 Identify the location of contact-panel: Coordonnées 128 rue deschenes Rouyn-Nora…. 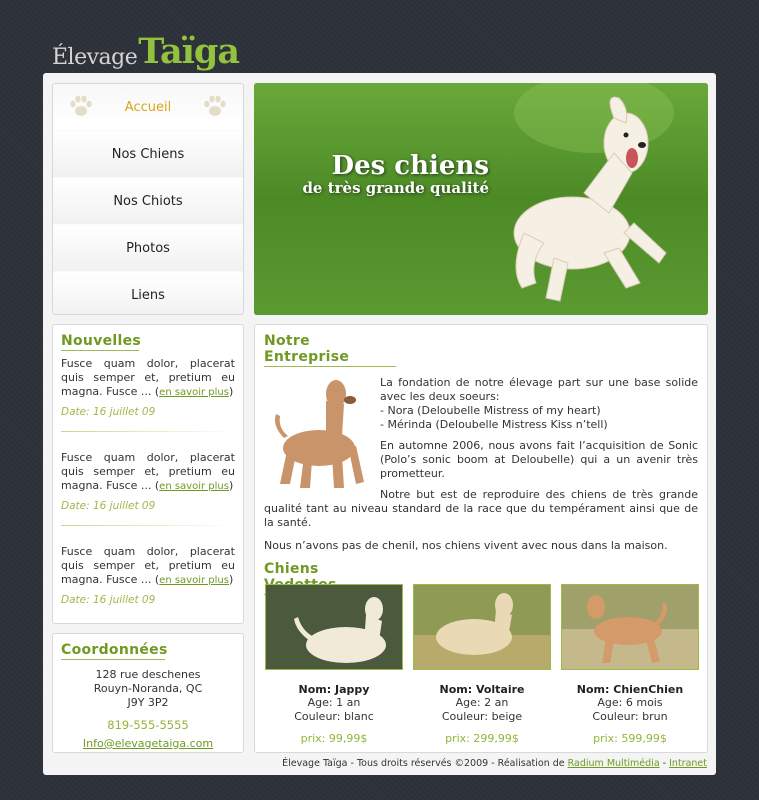
(148, 693).